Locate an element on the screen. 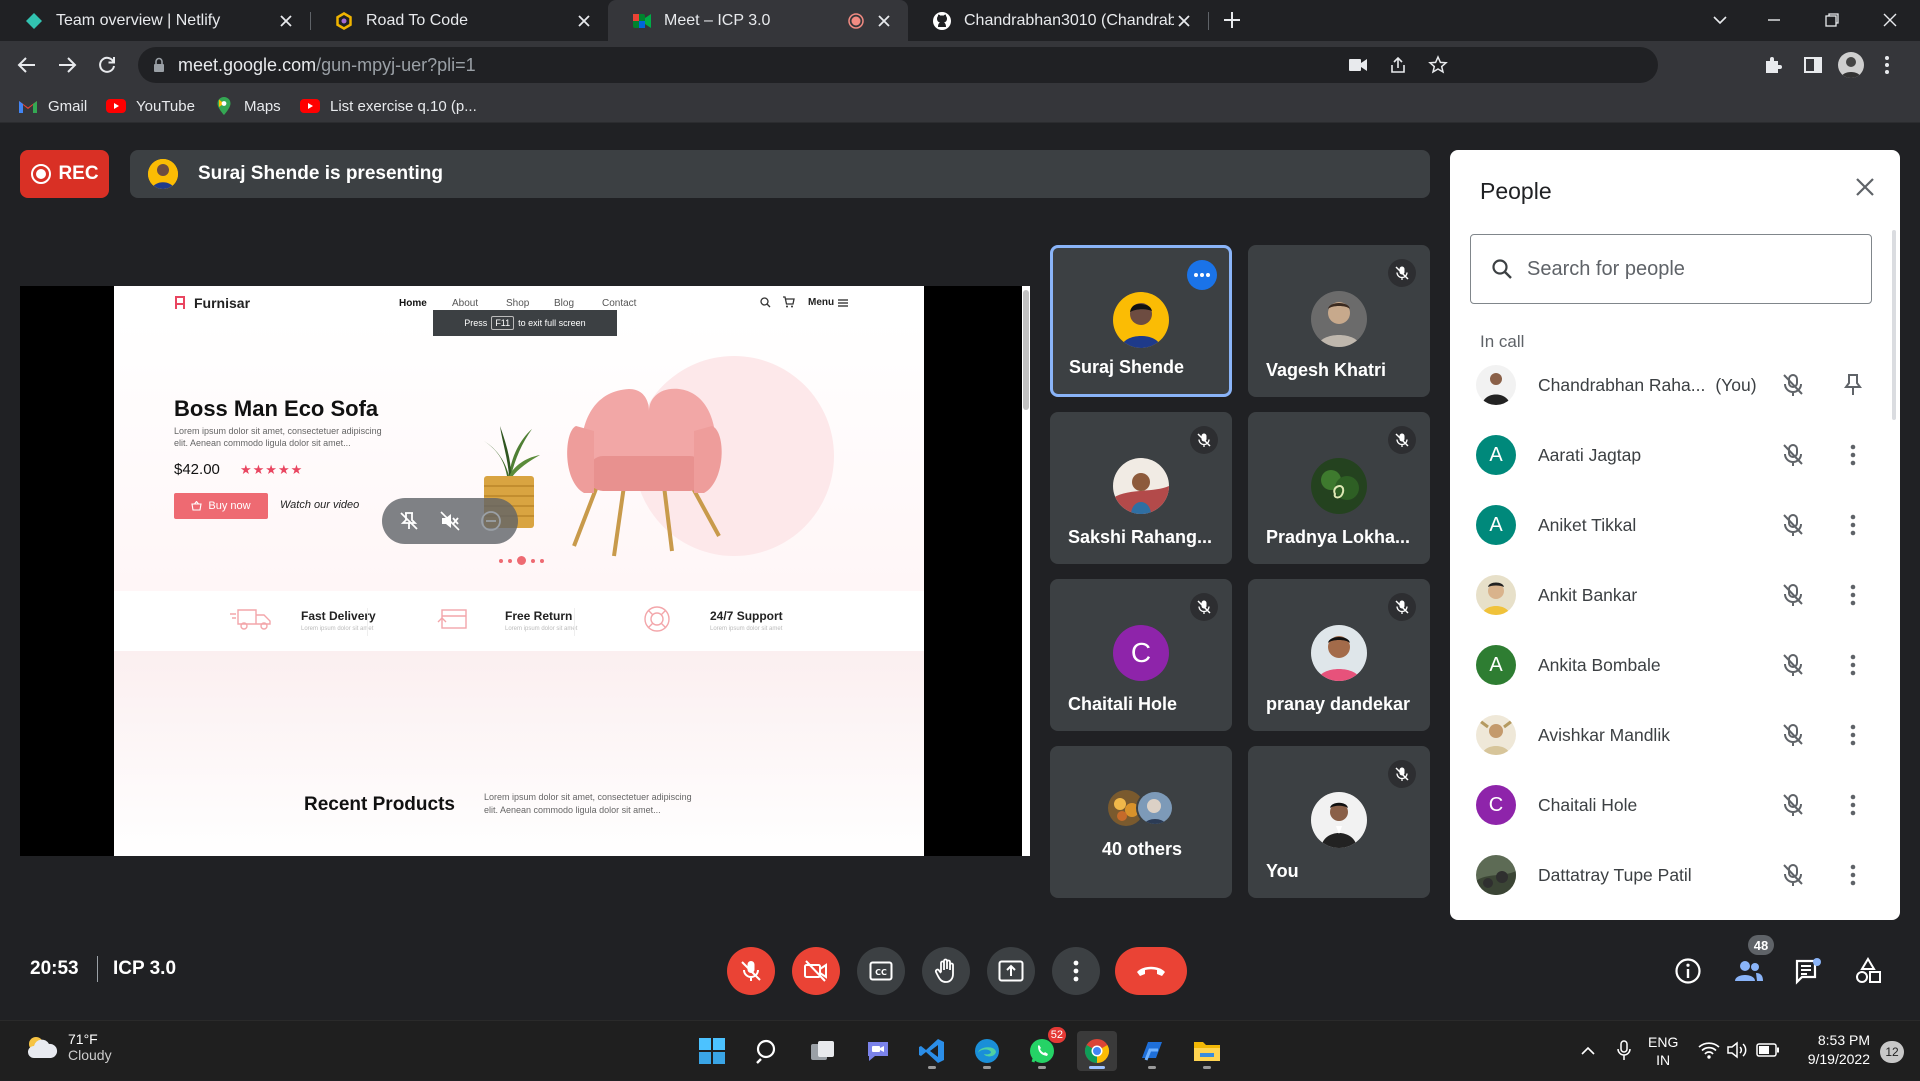  weather-widget: 71°F Cloudy is located at coordinates (68, 1047).